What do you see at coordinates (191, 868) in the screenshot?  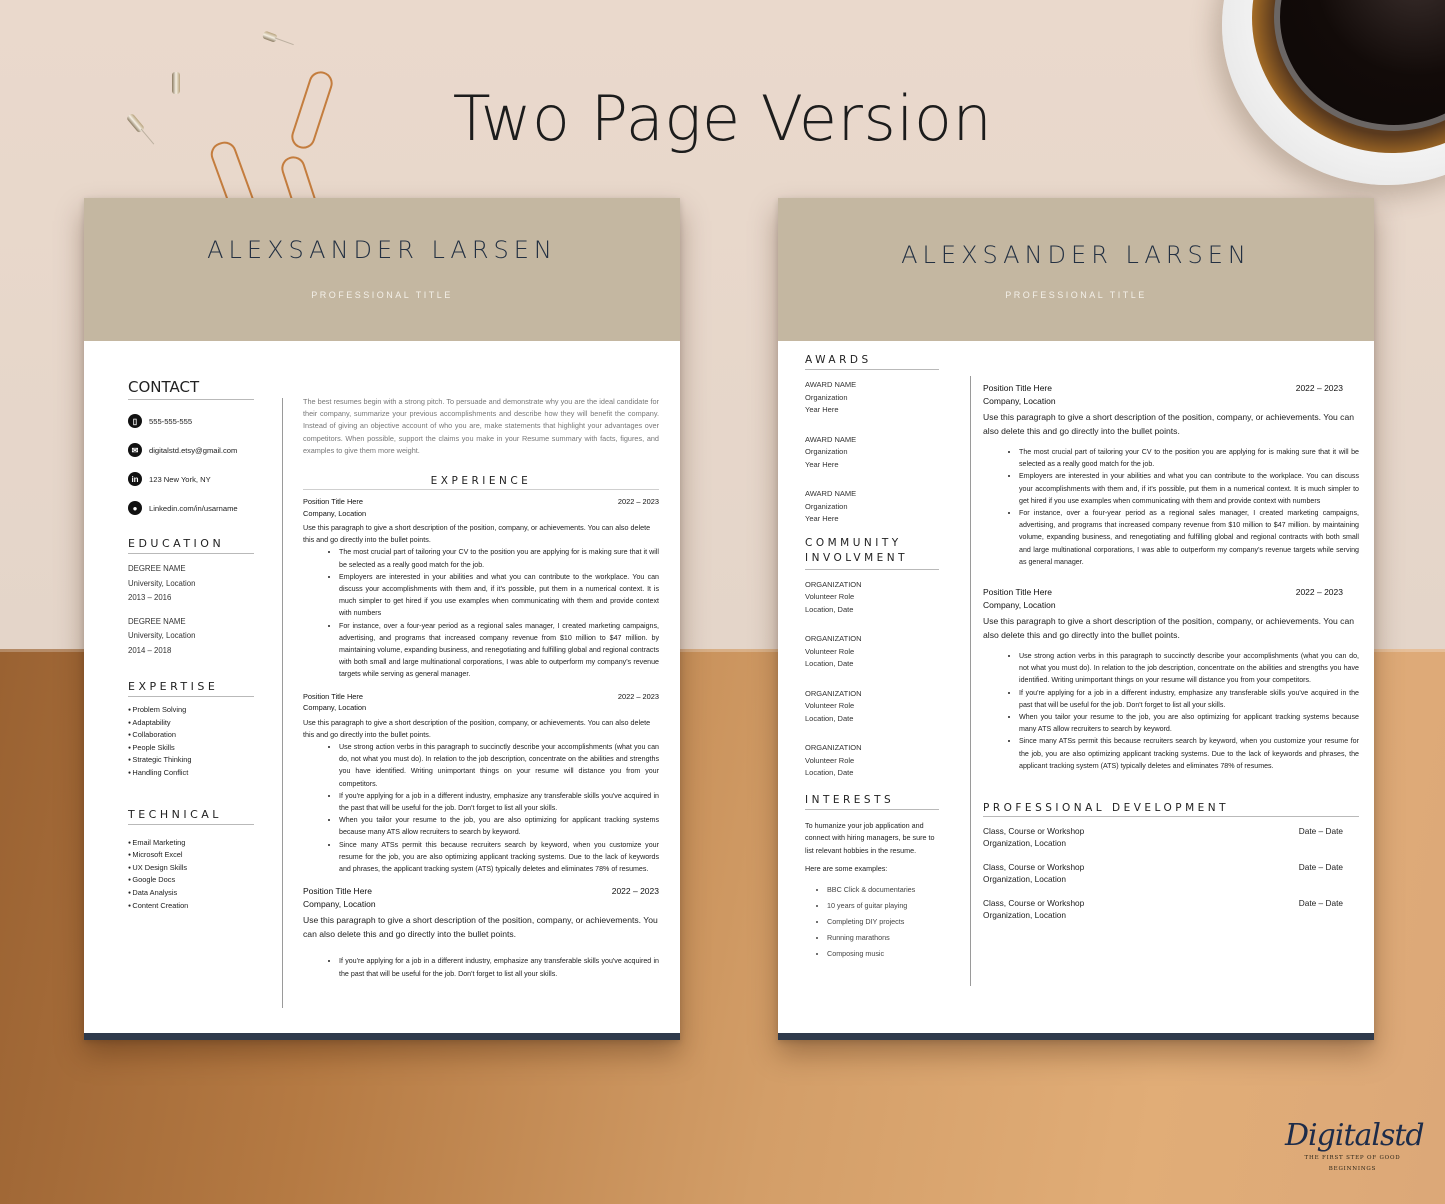 I see `list-item: UX Design Skills` at bounding box center [191, 868].